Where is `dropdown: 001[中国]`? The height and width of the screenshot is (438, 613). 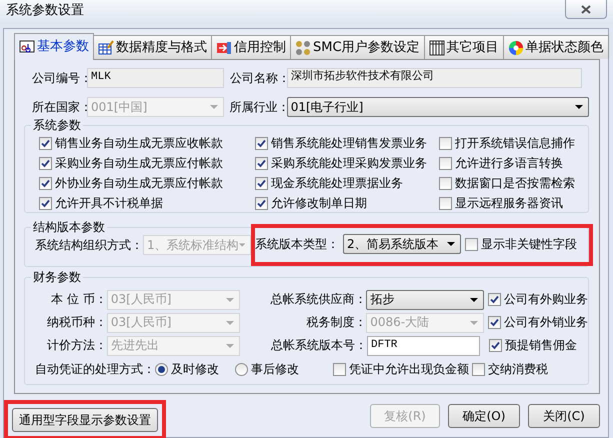
dropdown: 001[中国] is located at coordinates (155, 107).